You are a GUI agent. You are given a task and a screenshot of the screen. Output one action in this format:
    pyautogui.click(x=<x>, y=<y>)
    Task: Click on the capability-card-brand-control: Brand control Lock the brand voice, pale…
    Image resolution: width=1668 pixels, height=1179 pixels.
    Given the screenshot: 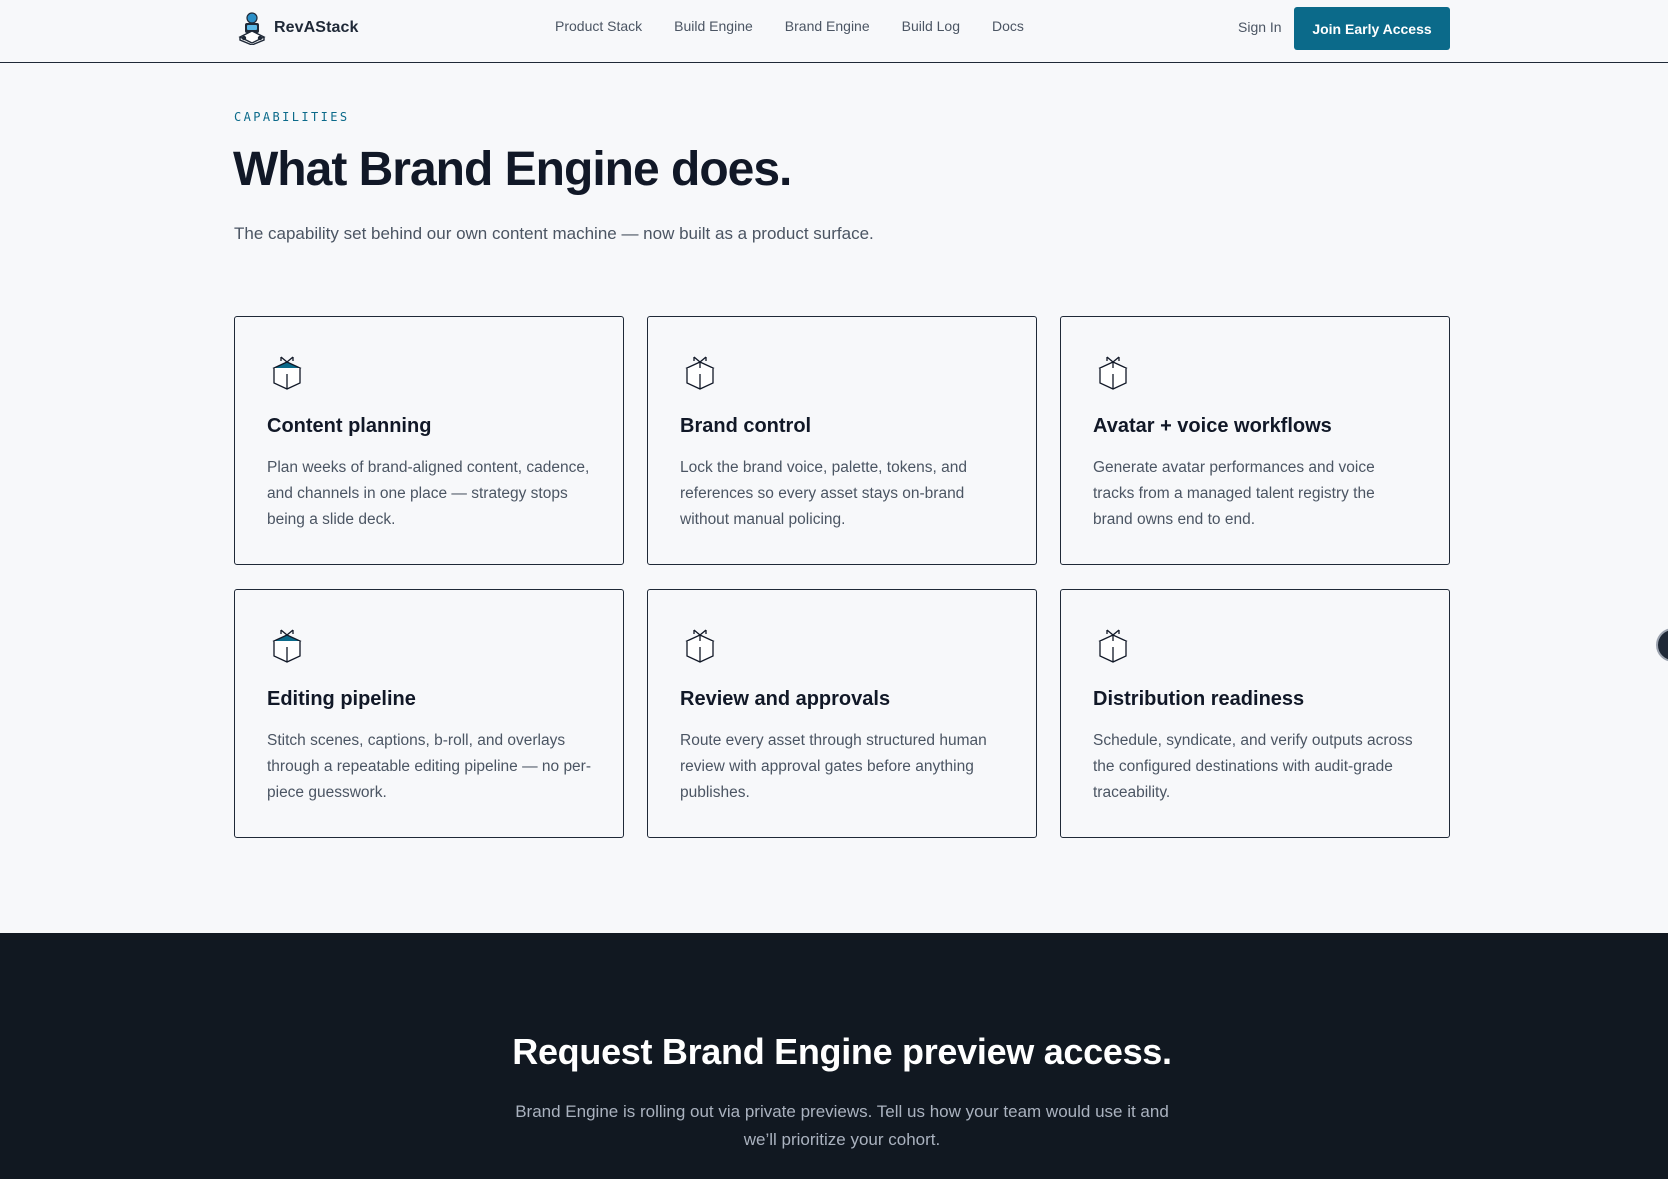 What is the action you would take?
    pyautogui.click(x=842, y=440)
    